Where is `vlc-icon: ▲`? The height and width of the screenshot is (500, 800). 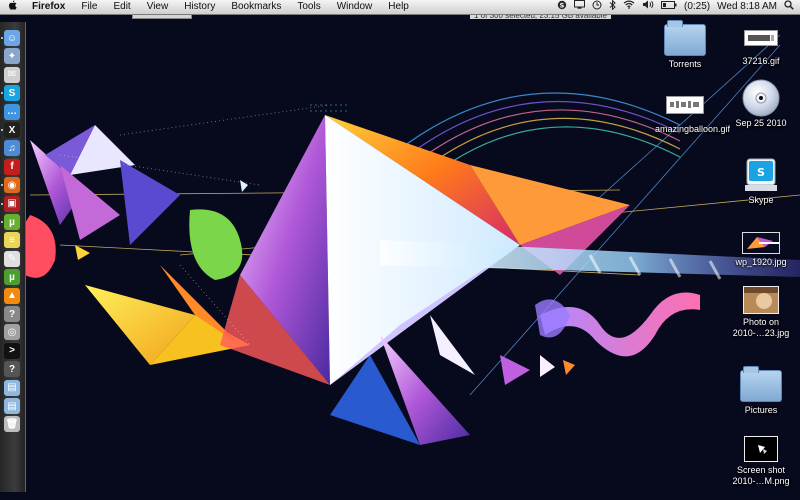
vlc-icon: ▲ is located at coordinates (12, 295).